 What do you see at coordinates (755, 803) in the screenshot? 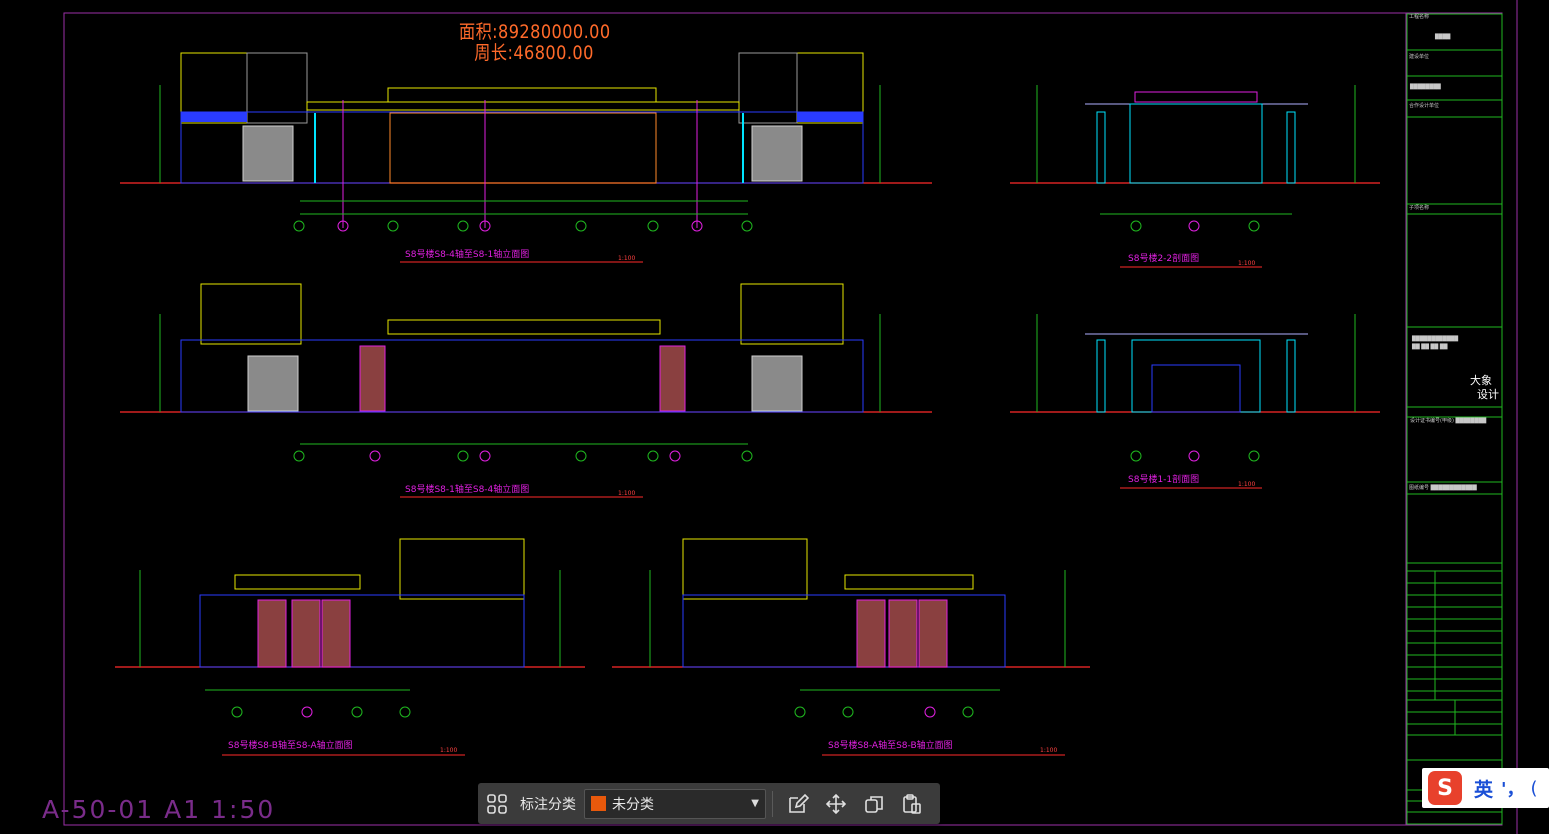
I see `chevron-down-icon: ▼` at bounding box center [755, 803].